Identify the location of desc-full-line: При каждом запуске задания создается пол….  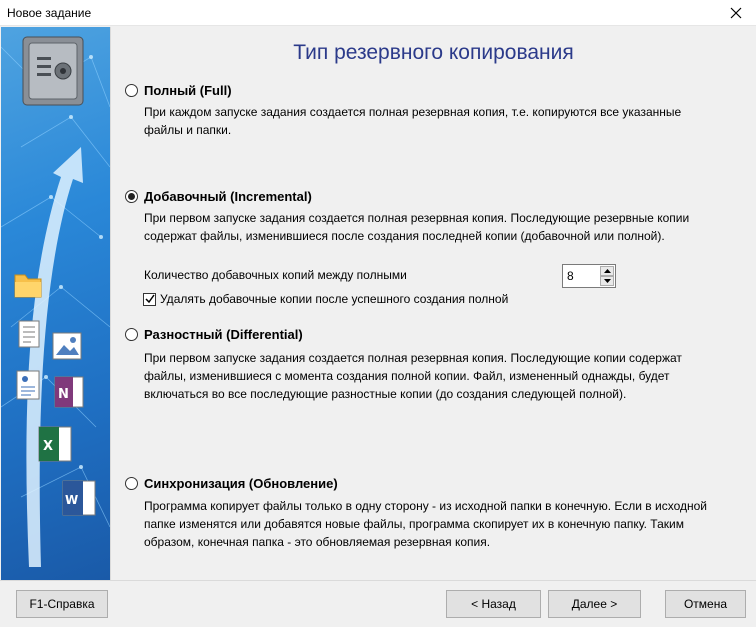
(413, 112).